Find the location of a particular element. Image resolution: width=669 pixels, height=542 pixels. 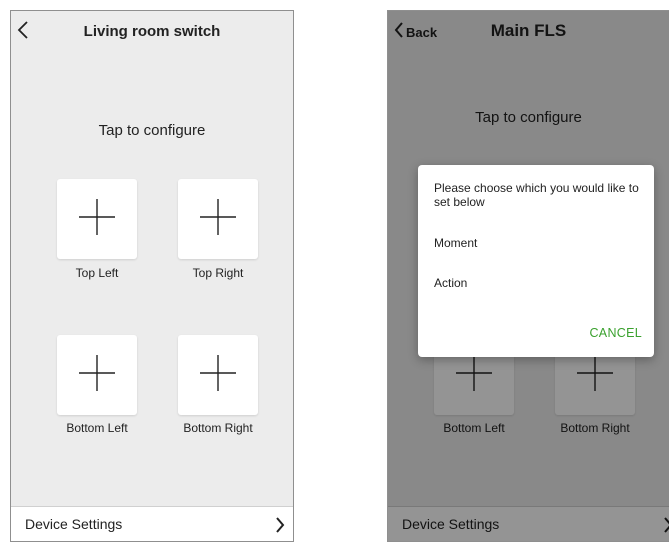

bottom-left-label: Bottom Left is located at coordinates (97, 428).